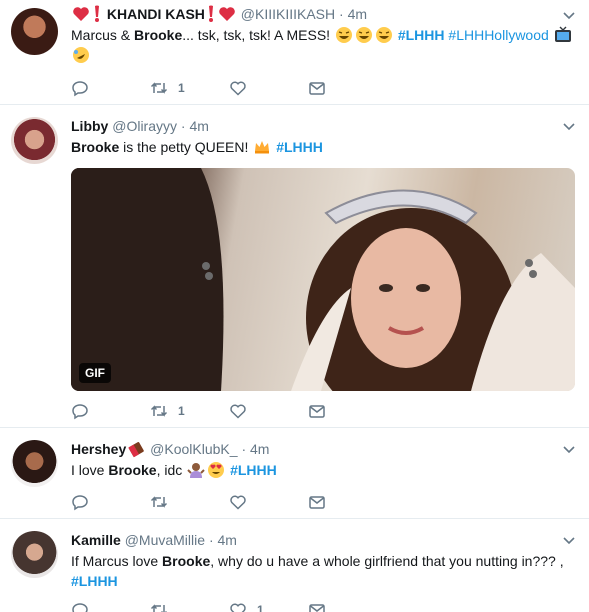 The image size is (589, 612). I want to click on text-segment: , idc, so click(171, 470).